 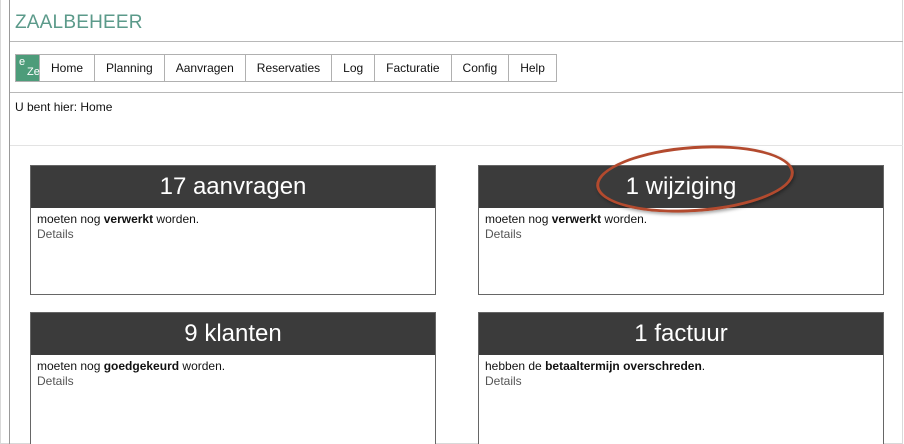 What do you see at coordinates (68, 68) in the screenshot?
I see `nav-item-home: Home` at bounding box center [68, 68].